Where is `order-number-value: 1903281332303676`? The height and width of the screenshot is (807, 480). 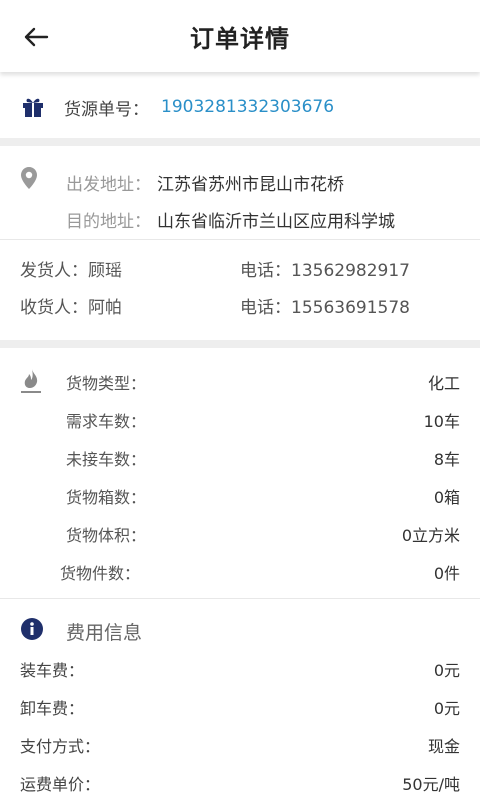
order-number-value: 1903281332303676 is located at coordinates (247, 107).